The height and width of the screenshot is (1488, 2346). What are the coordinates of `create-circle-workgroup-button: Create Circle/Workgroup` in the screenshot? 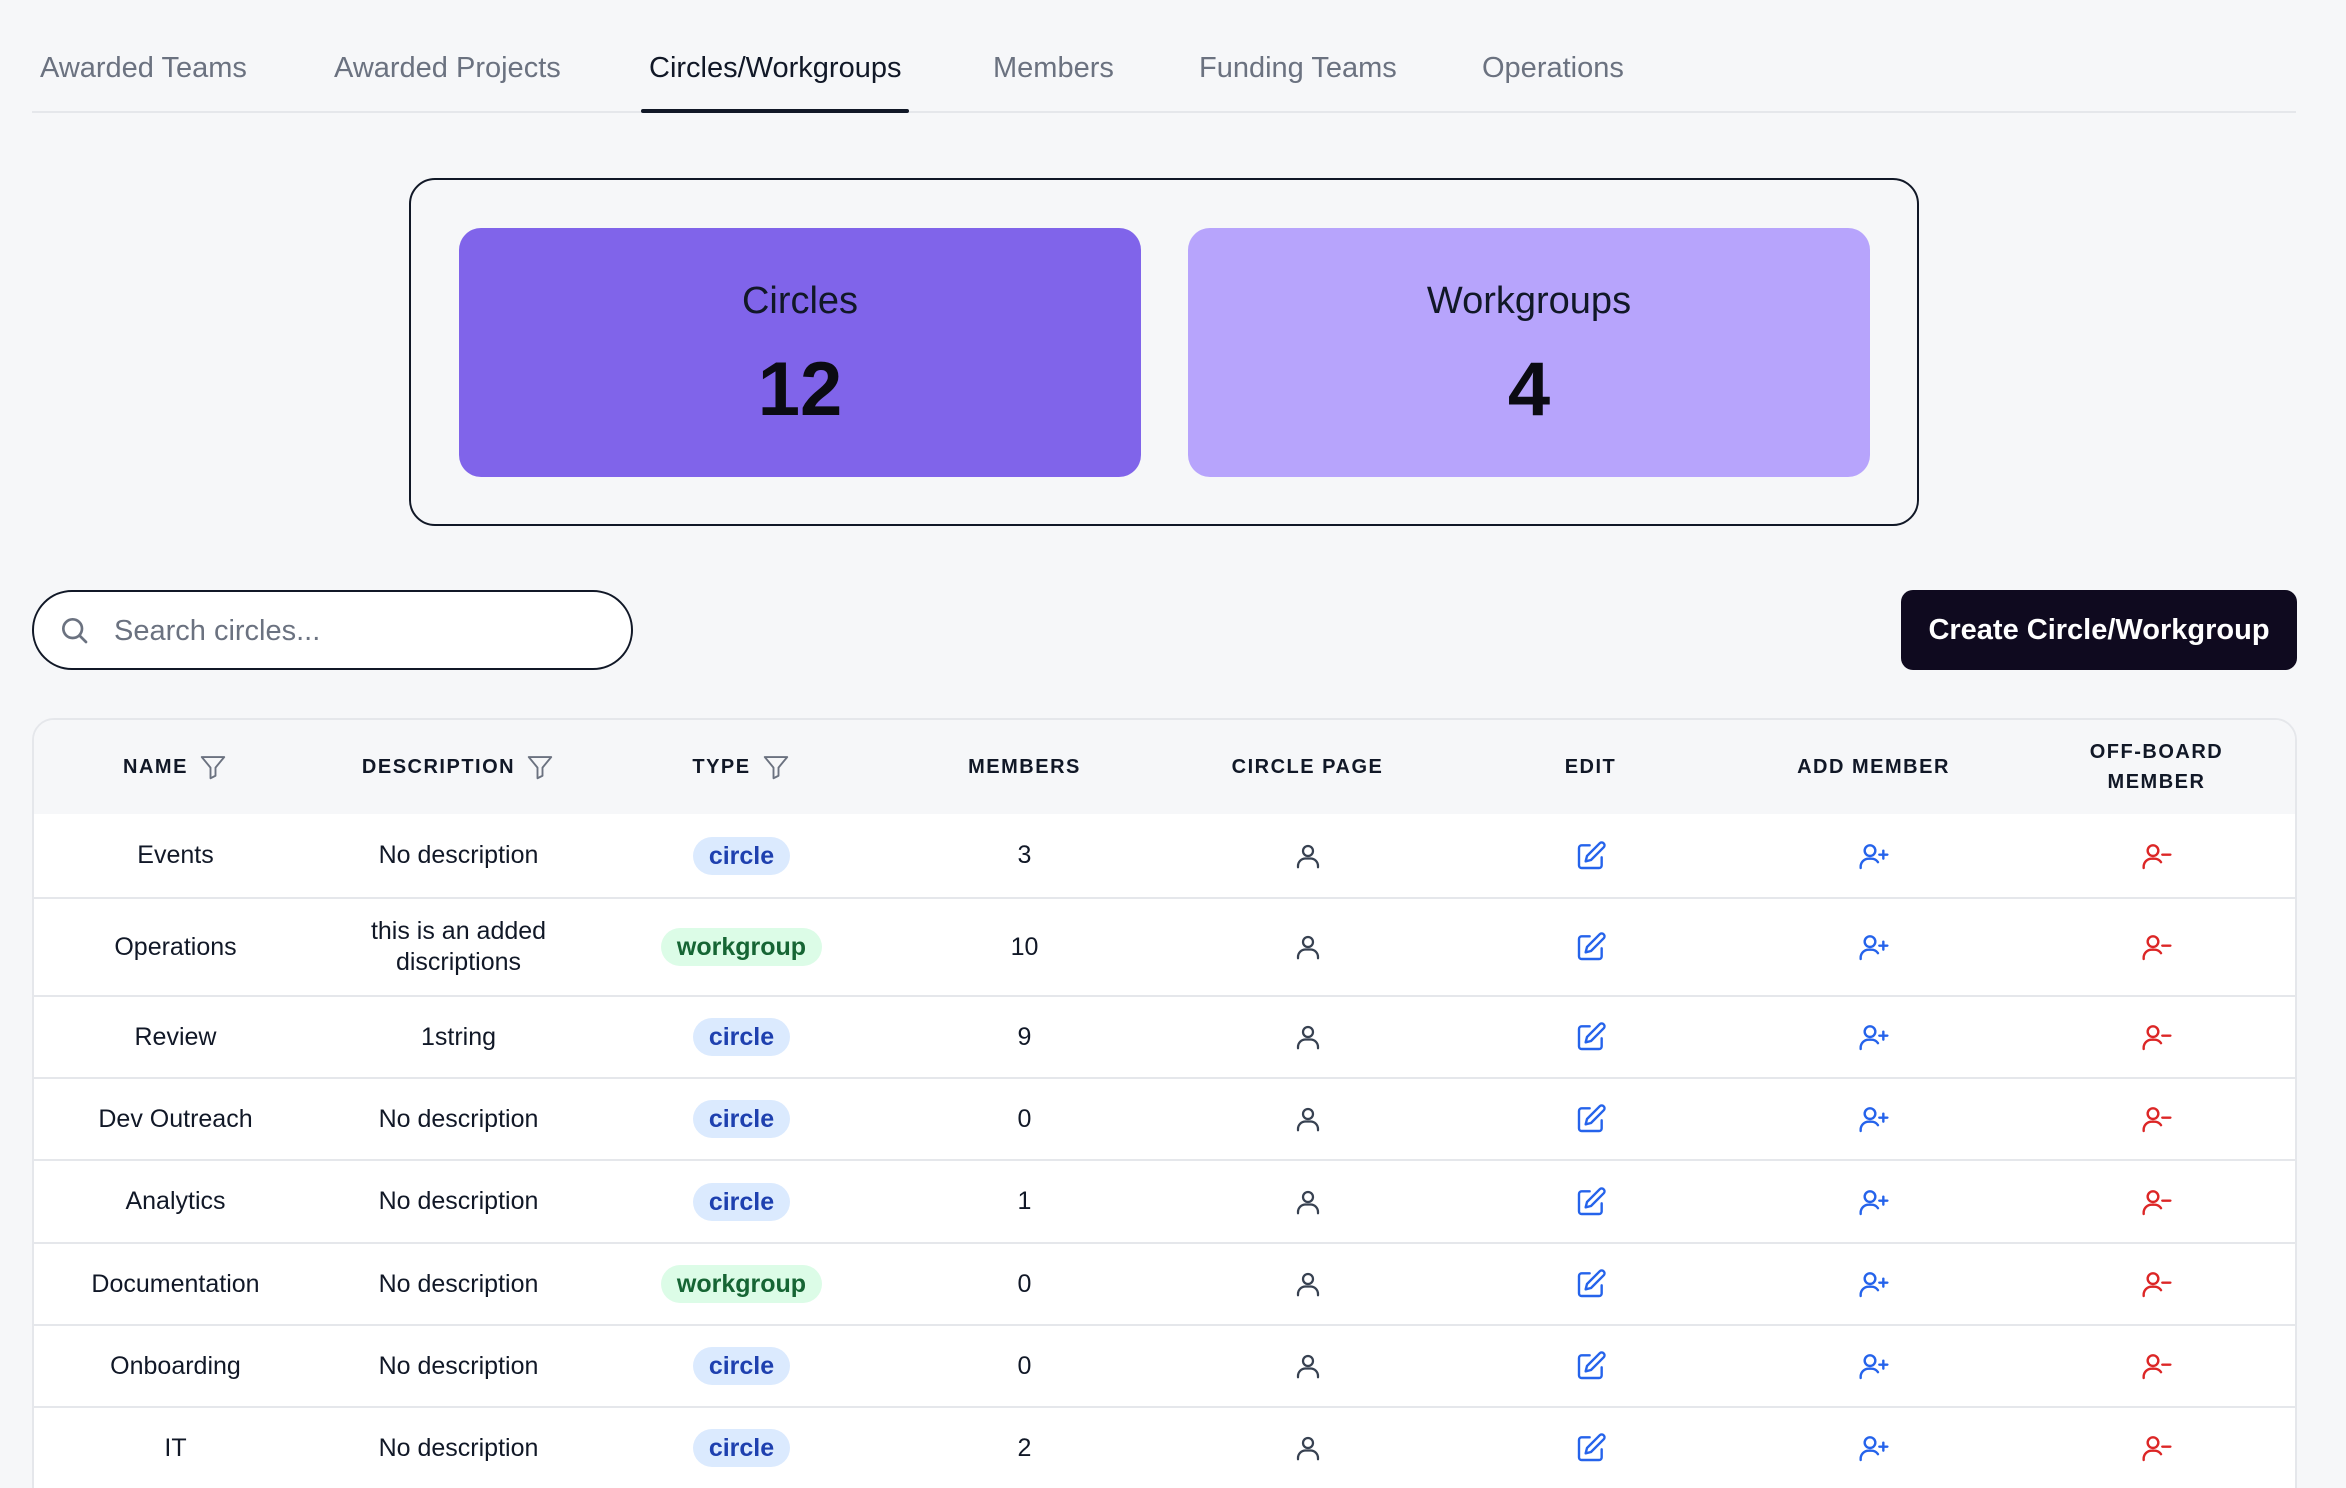 It's located at (2099, 630).